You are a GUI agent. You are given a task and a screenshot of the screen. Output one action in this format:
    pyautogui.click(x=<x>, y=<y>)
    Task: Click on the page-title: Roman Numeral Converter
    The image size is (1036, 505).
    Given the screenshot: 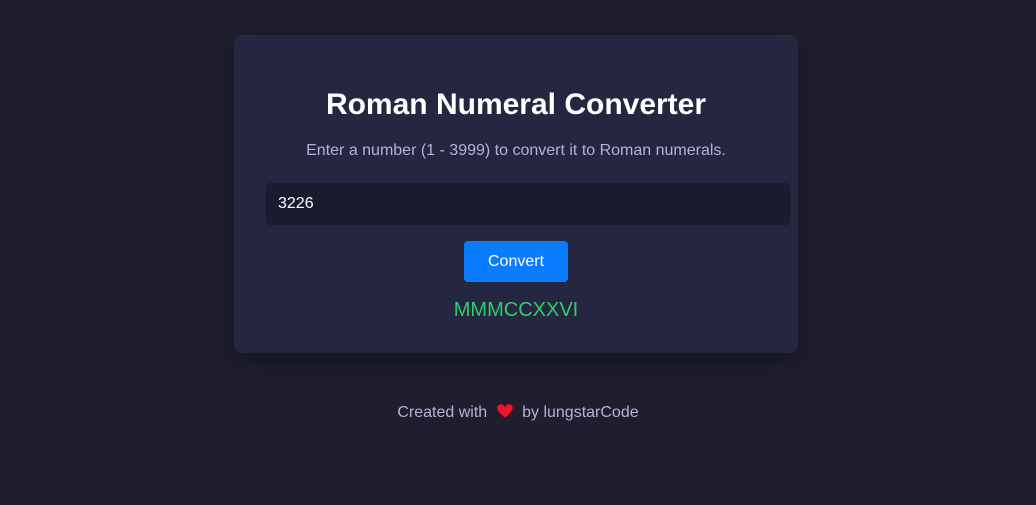 What is the action you would take?
    pyautogui.click(x=516, y=104)
    